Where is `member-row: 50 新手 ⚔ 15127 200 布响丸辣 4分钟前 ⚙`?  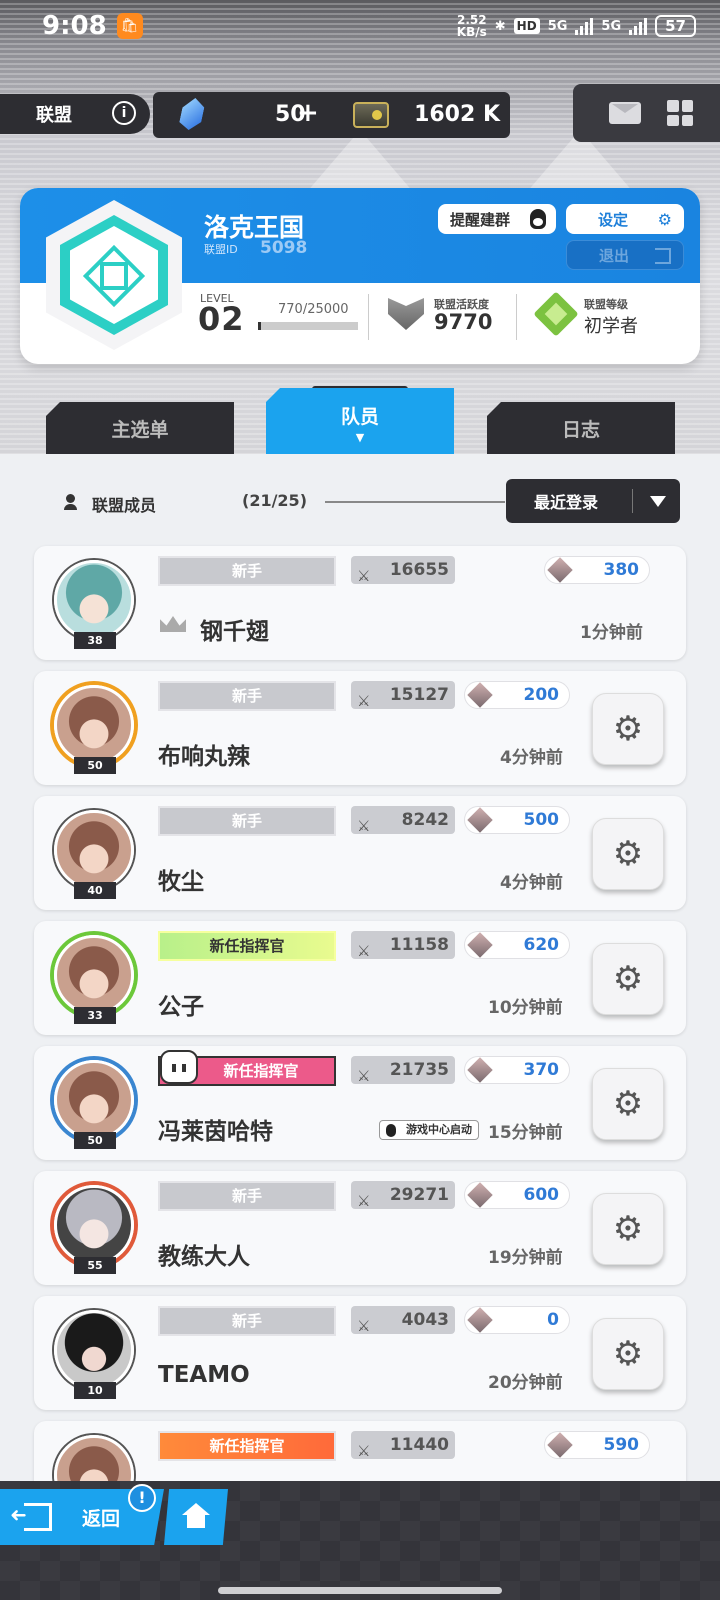
member-row: 50 新手 ⚔ 15127 200 布响丸辣 4分钟前 ⚙ is located at coordinates (360, 728).